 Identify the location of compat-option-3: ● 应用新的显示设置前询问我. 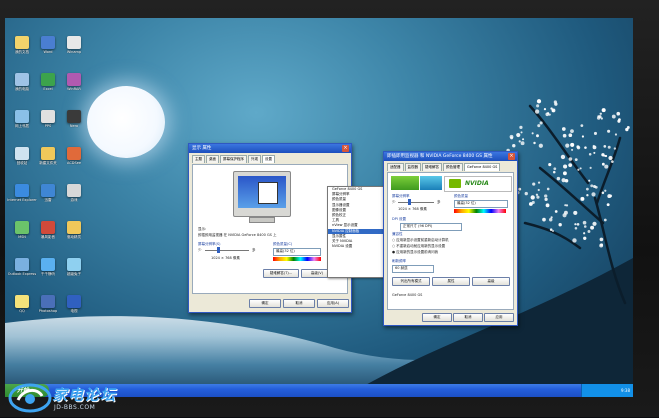
(415, 252).